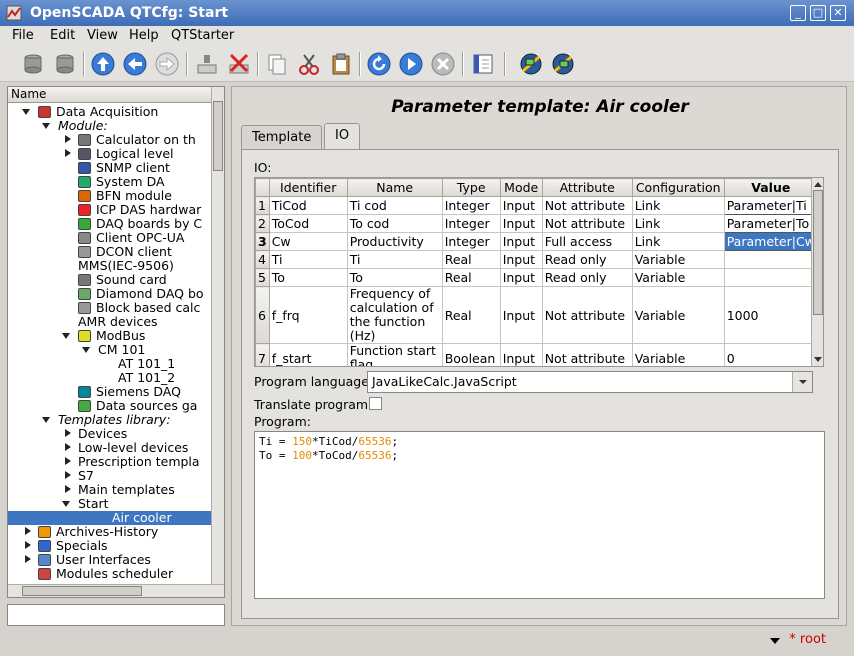 The width and height of the screenshot is (854, 656). What do you see at coordinates (375, 403) in the screenshot?
I see `translate-program-checkbox` at bounding box center [375, 403].